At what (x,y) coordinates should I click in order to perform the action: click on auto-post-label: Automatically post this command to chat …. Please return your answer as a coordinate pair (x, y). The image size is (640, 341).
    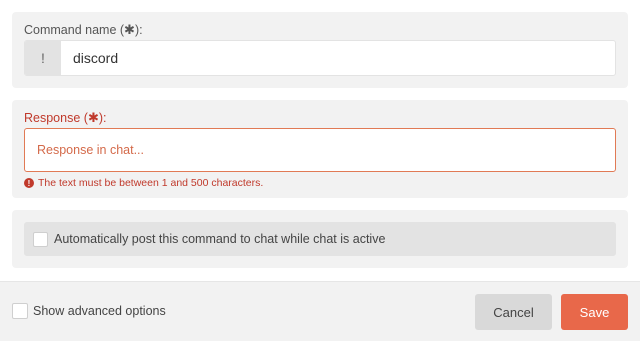
    Looking at the image, I should click on (220, 239).